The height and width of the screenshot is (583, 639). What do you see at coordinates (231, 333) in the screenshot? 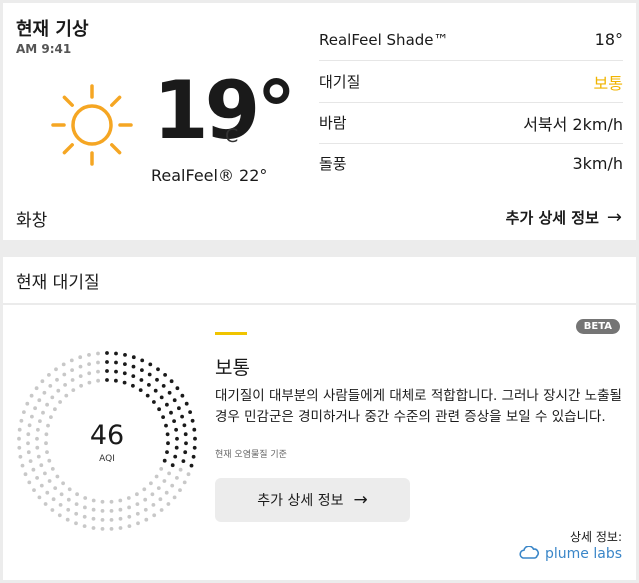
I see `air-quality-color-bar` at bounding box center [231, 333].